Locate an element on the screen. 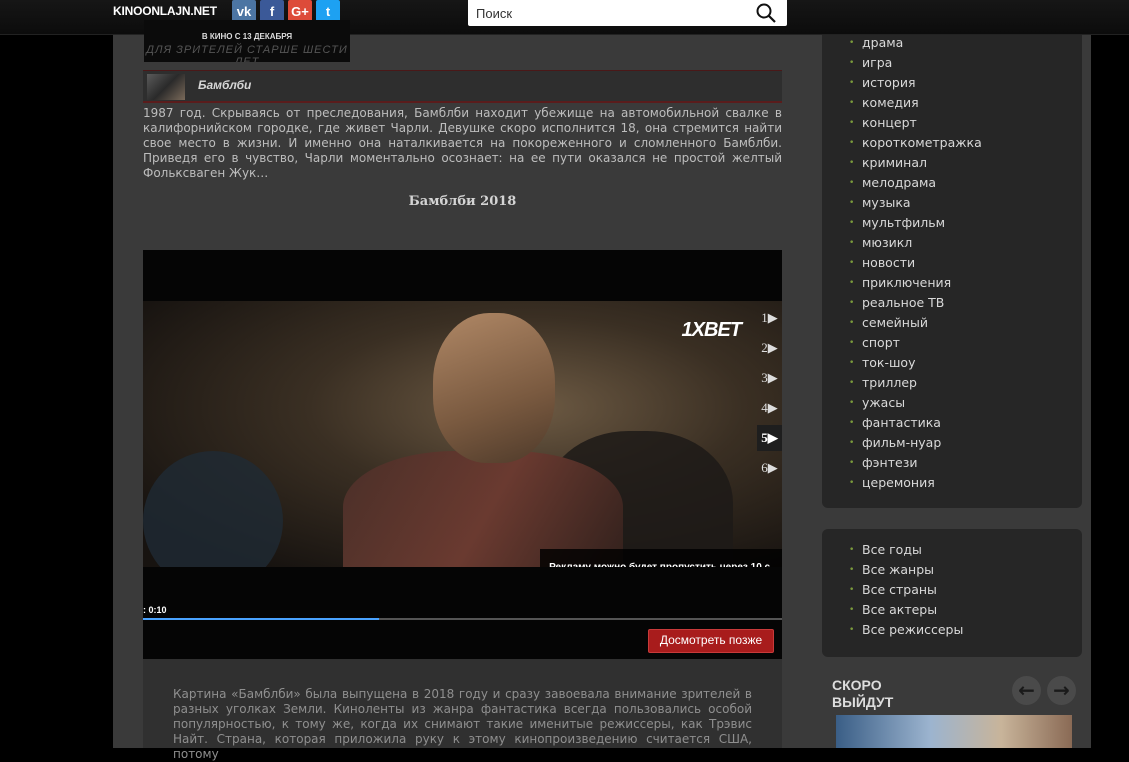 The width and height of the screenshot is (1129, 762). genre-link: мультфильм is located at coordinates (915, 223).